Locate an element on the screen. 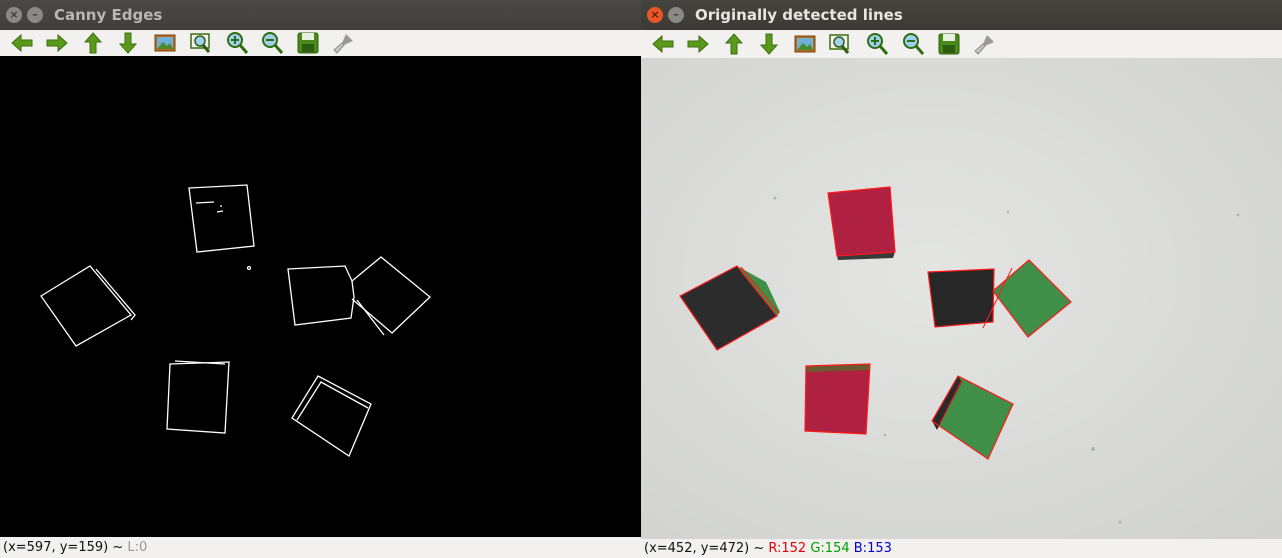  pixel-level: L:0 is located at coordinates (137, 547).